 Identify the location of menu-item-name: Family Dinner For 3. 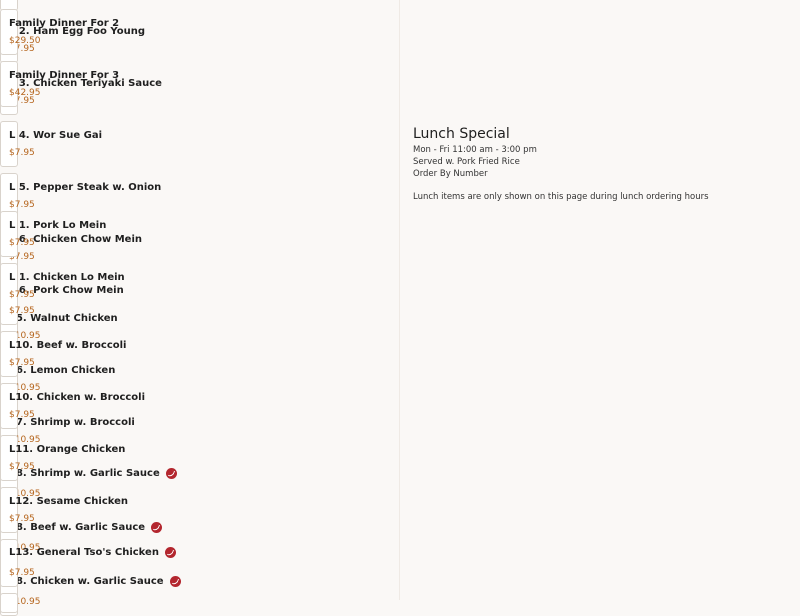
(64, 75).